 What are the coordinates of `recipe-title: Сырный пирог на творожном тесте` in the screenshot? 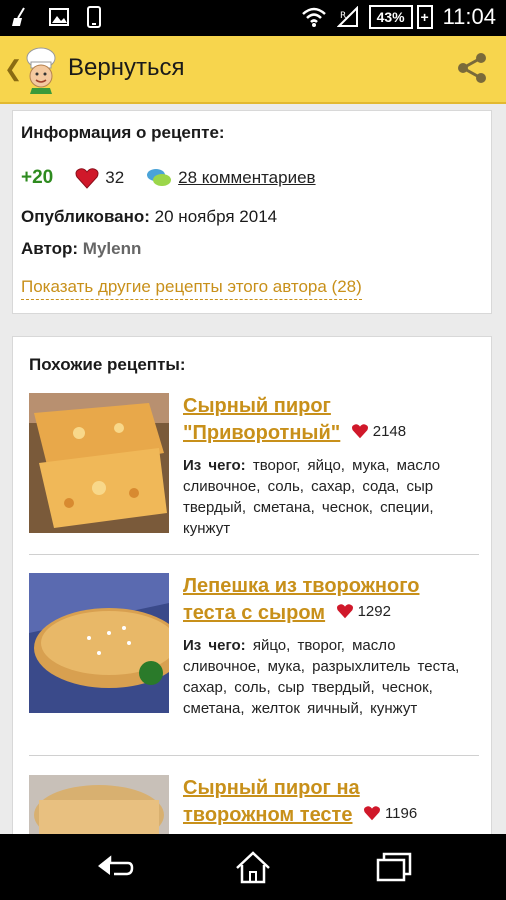 It's located at (271, 801).